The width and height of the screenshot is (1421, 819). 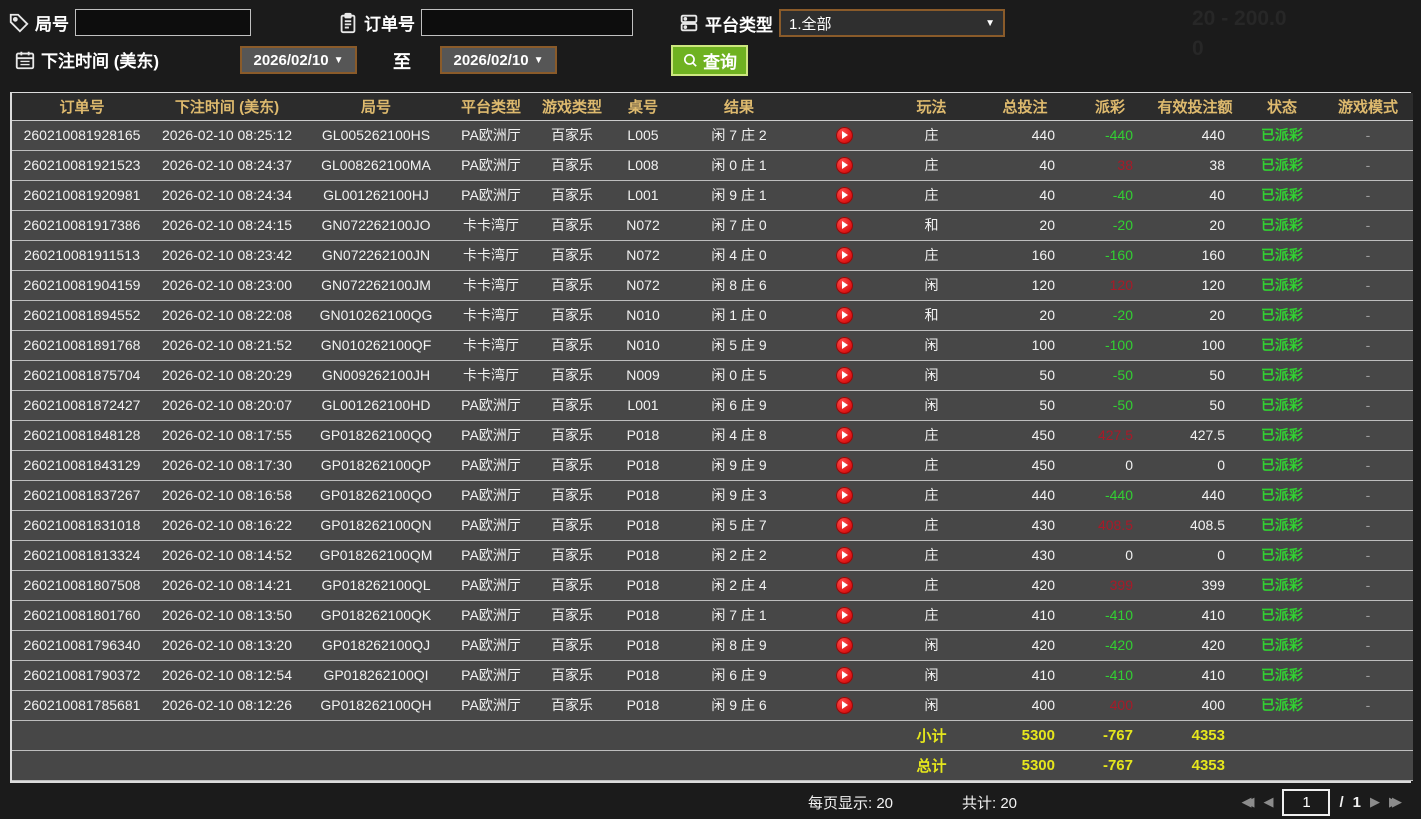 I want to click on total-total-bet: 5300, so click(x=1025, y=765).